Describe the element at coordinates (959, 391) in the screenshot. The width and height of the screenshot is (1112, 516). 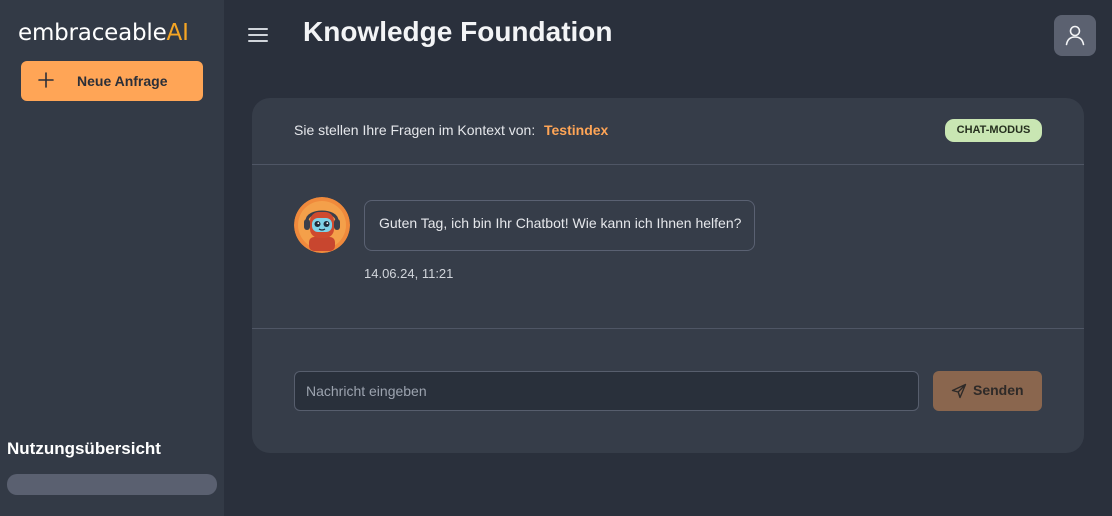
I see `send-icon` at that location.